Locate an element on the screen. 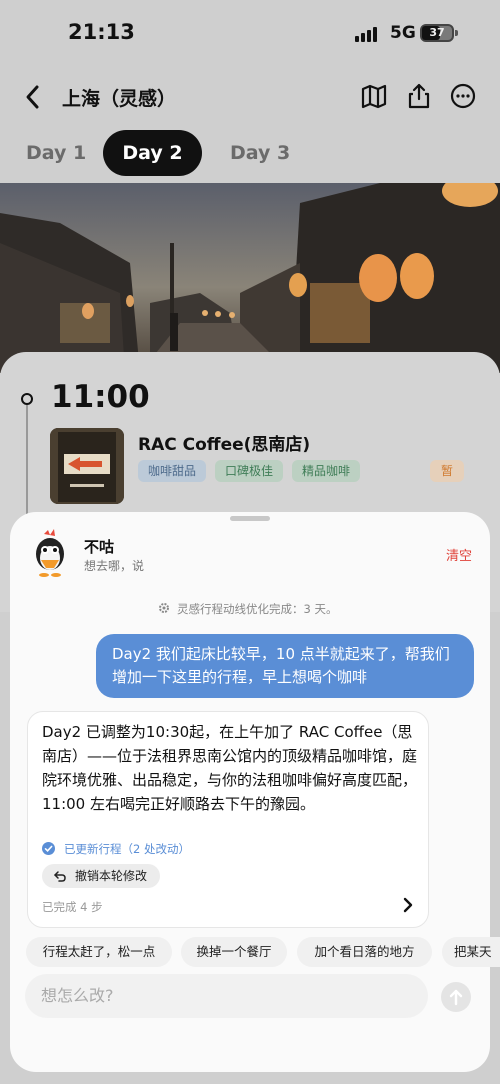 The height and width of the screenshot is (1084, 500). tag-specialty-coffee: 精品咖啡 is located at coordinates (326, 471).